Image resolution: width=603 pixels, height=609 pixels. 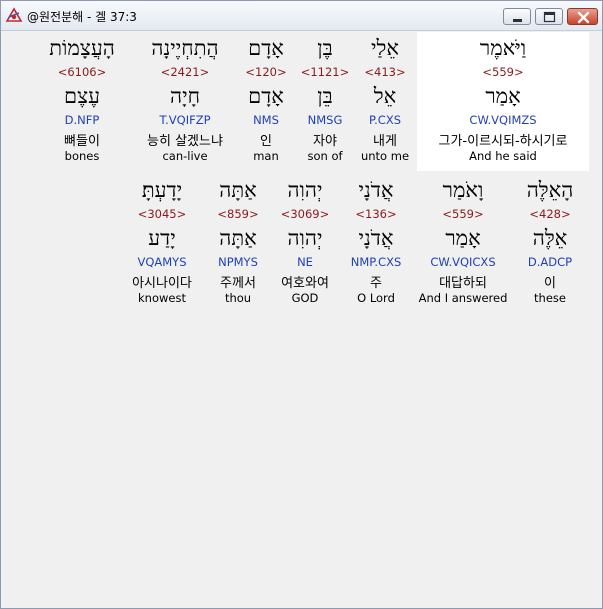 I want to click on morph-code: CW.VQIMZS, so click(x=503, y=120).